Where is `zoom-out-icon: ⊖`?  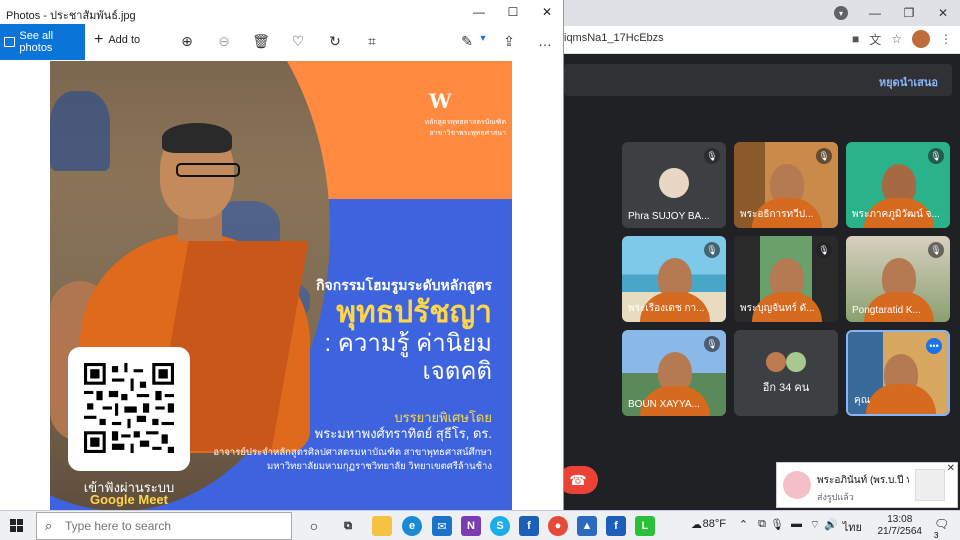
zoom-out-icon: ⊖ is located at coordinates (224, 41).